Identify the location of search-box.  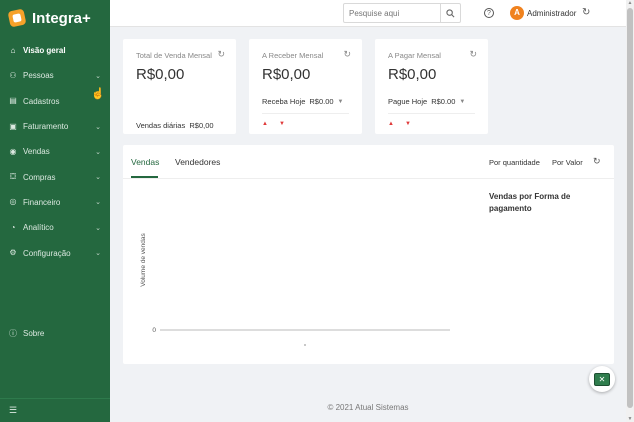
(402, 13).